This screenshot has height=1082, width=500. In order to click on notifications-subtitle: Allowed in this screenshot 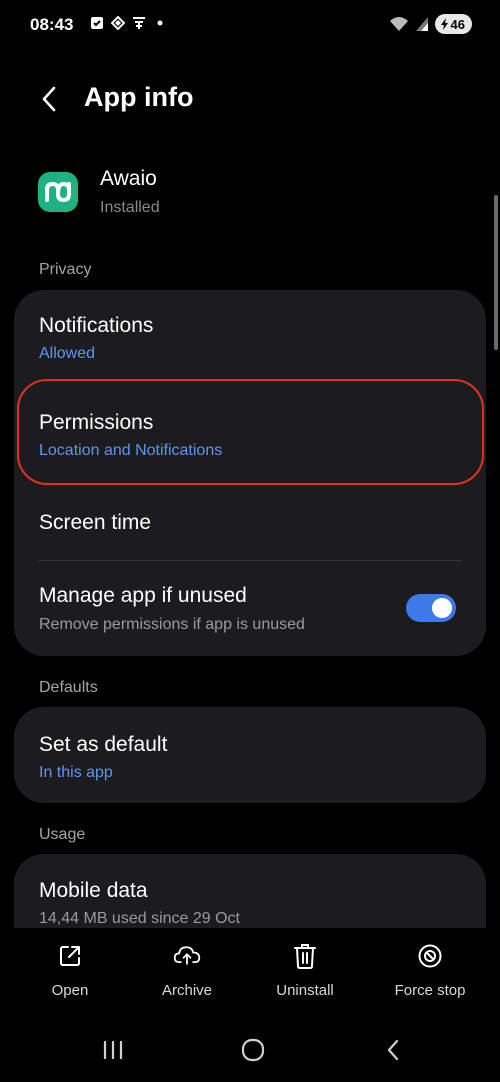, I will do `click(67, 353)`.